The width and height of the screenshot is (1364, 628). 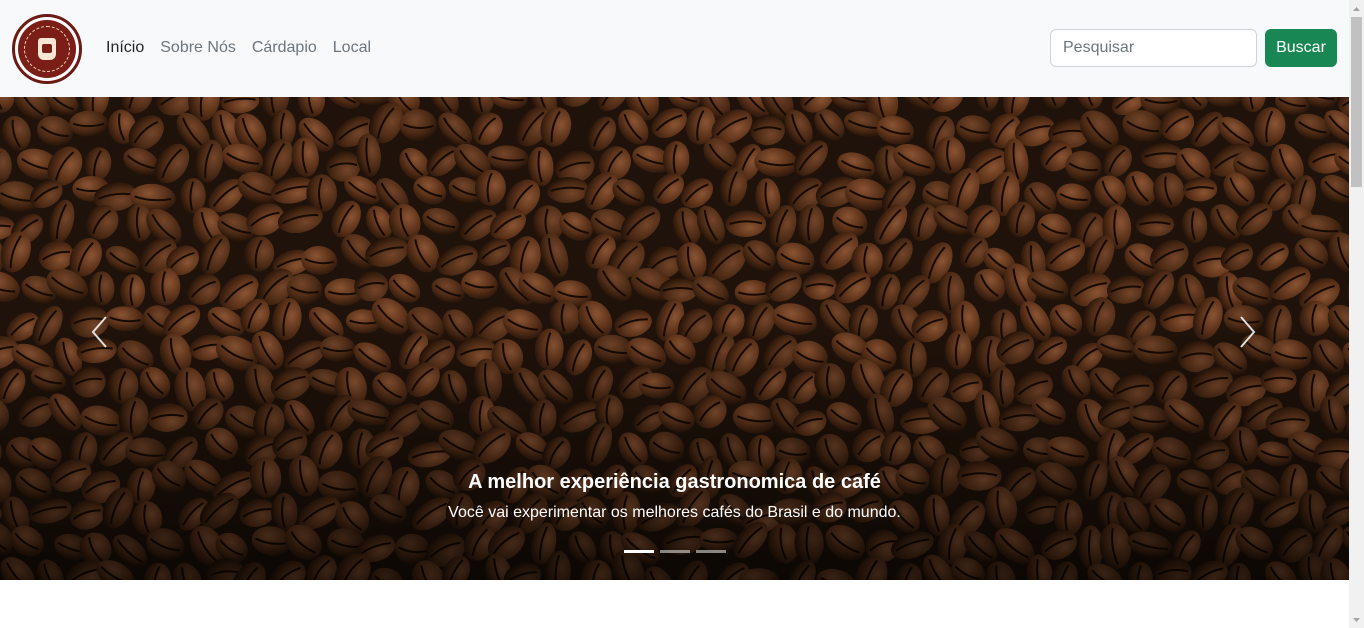 I want to click on nav-link-local: Local, so click(x=352, y=48).